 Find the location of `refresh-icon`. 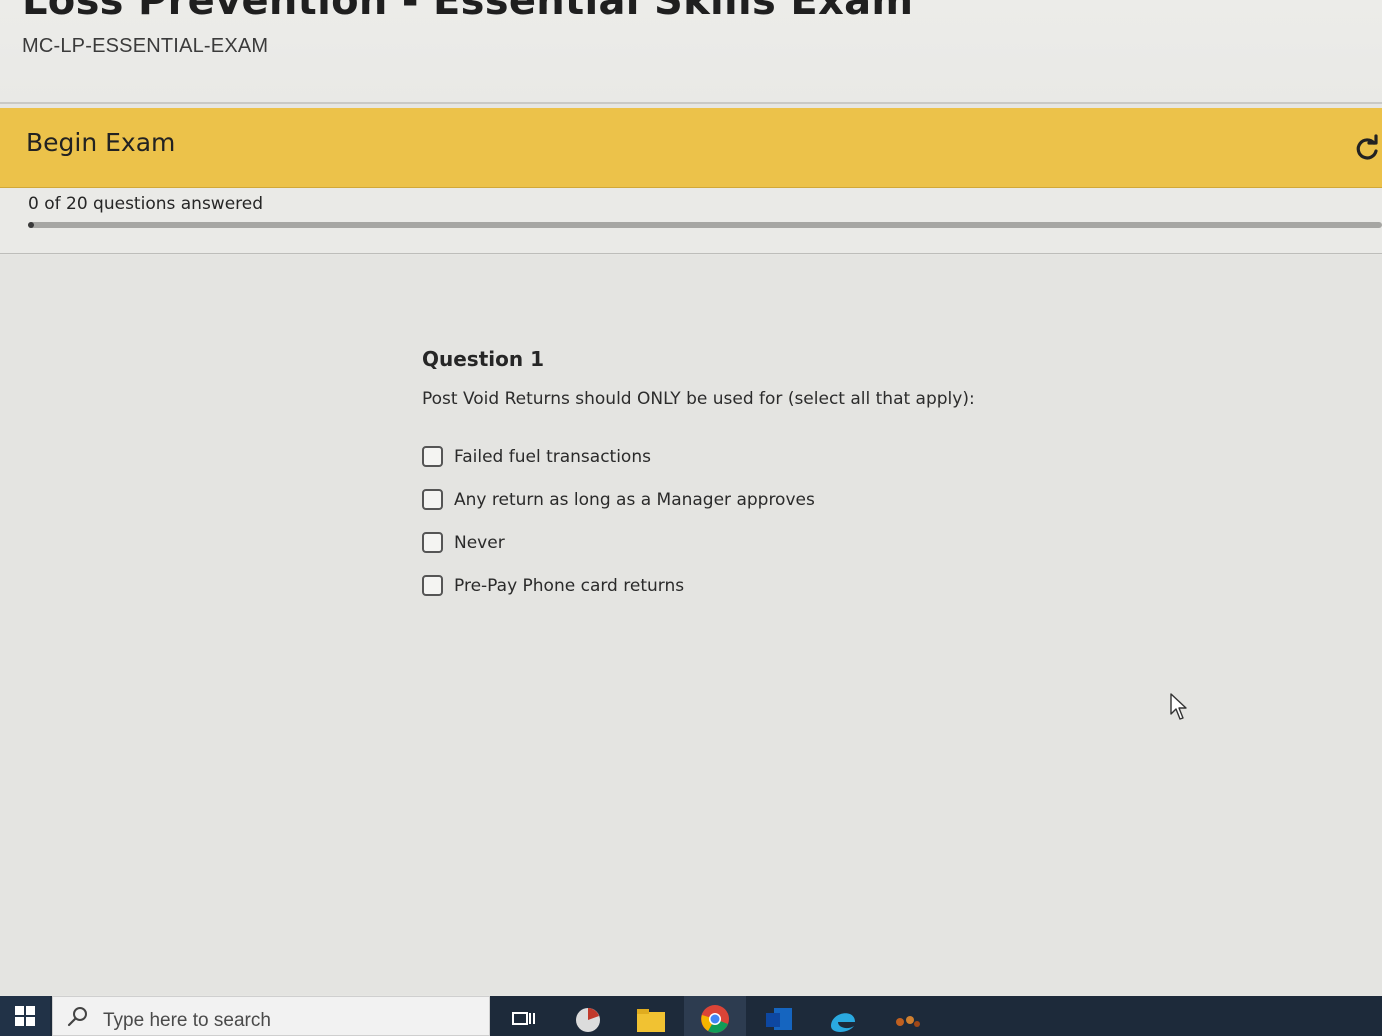

refresh-icon is located at coordinates (1367, 149).